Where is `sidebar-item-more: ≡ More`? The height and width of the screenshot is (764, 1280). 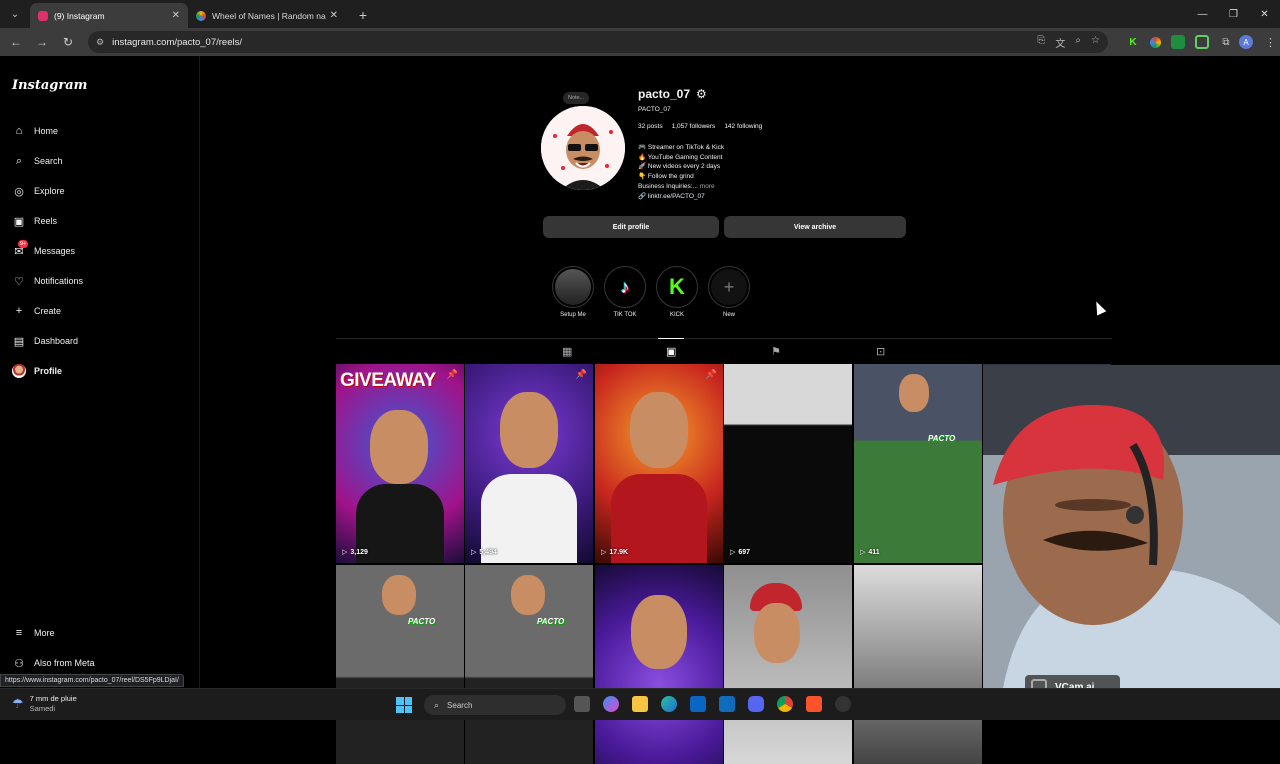 sidebar-item-more: ≡ More is located at coordinates (53, 633).